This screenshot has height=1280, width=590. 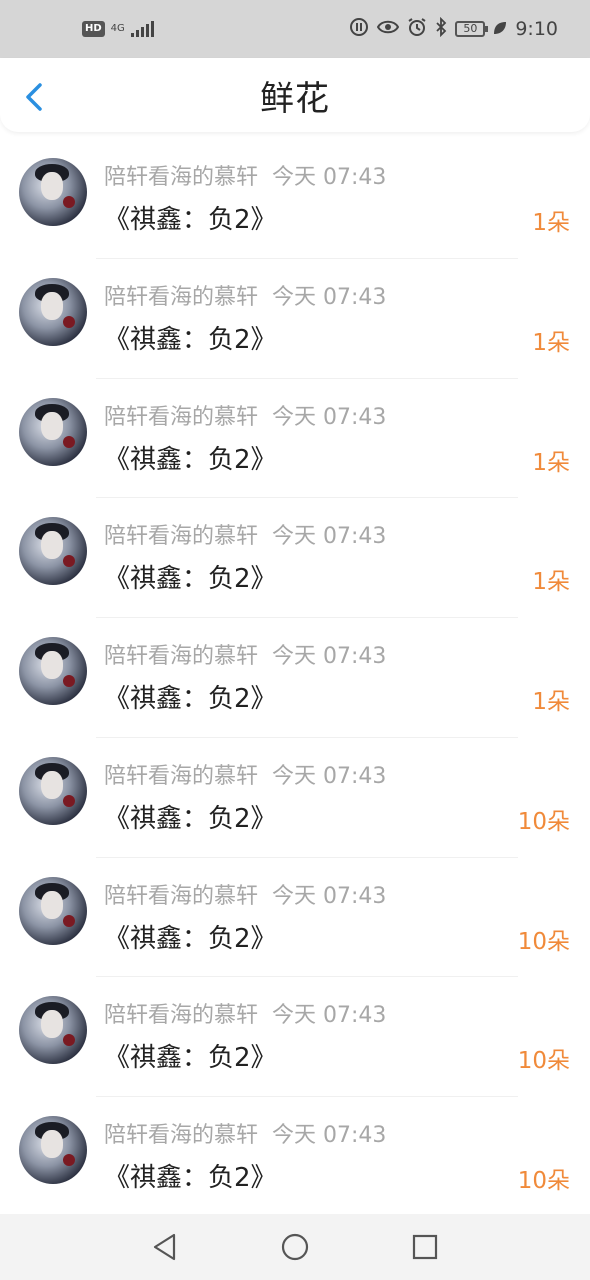 What do you see at coordinates (295, 98) in the screenshot?
I see `page-title: 鲜花` at bounding box center [295, 98].